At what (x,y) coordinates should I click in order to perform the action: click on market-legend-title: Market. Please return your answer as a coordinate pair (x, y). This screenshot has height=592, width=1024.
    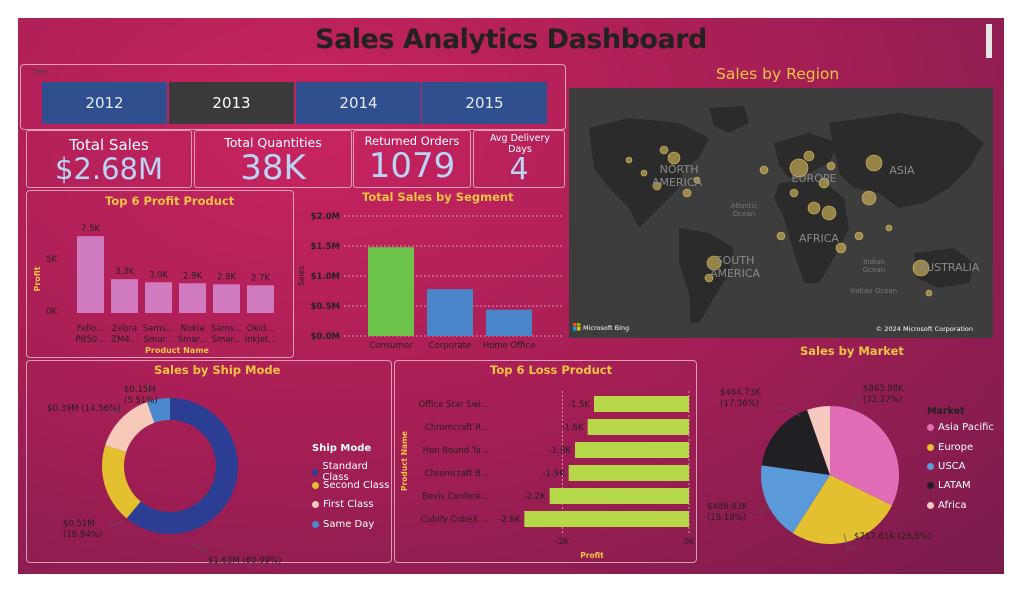
    Looking at the image, I should click on (946, 411).